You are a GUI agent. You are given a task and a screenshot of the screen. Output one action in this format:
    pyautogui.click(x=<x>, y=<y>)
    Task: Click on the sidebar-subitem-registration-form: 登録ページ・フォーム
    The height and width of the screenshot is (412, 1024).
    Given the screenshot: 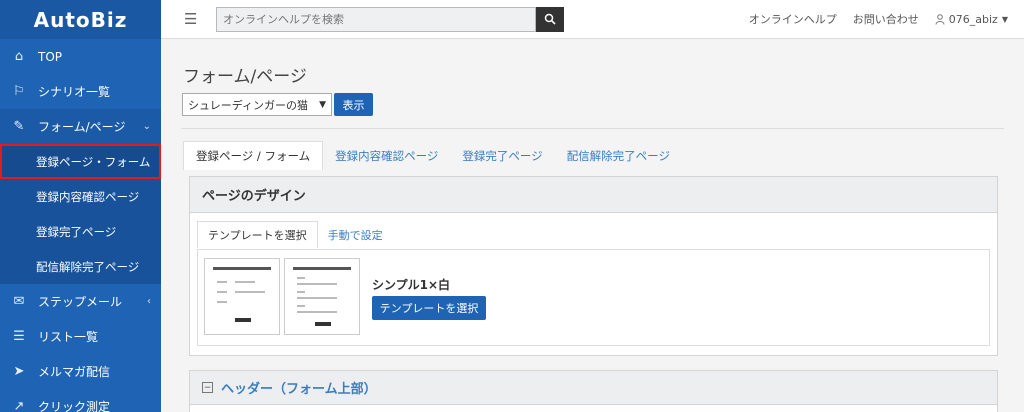 What is the action you would take?
    pyautogui.click(x=80, y=161)
    